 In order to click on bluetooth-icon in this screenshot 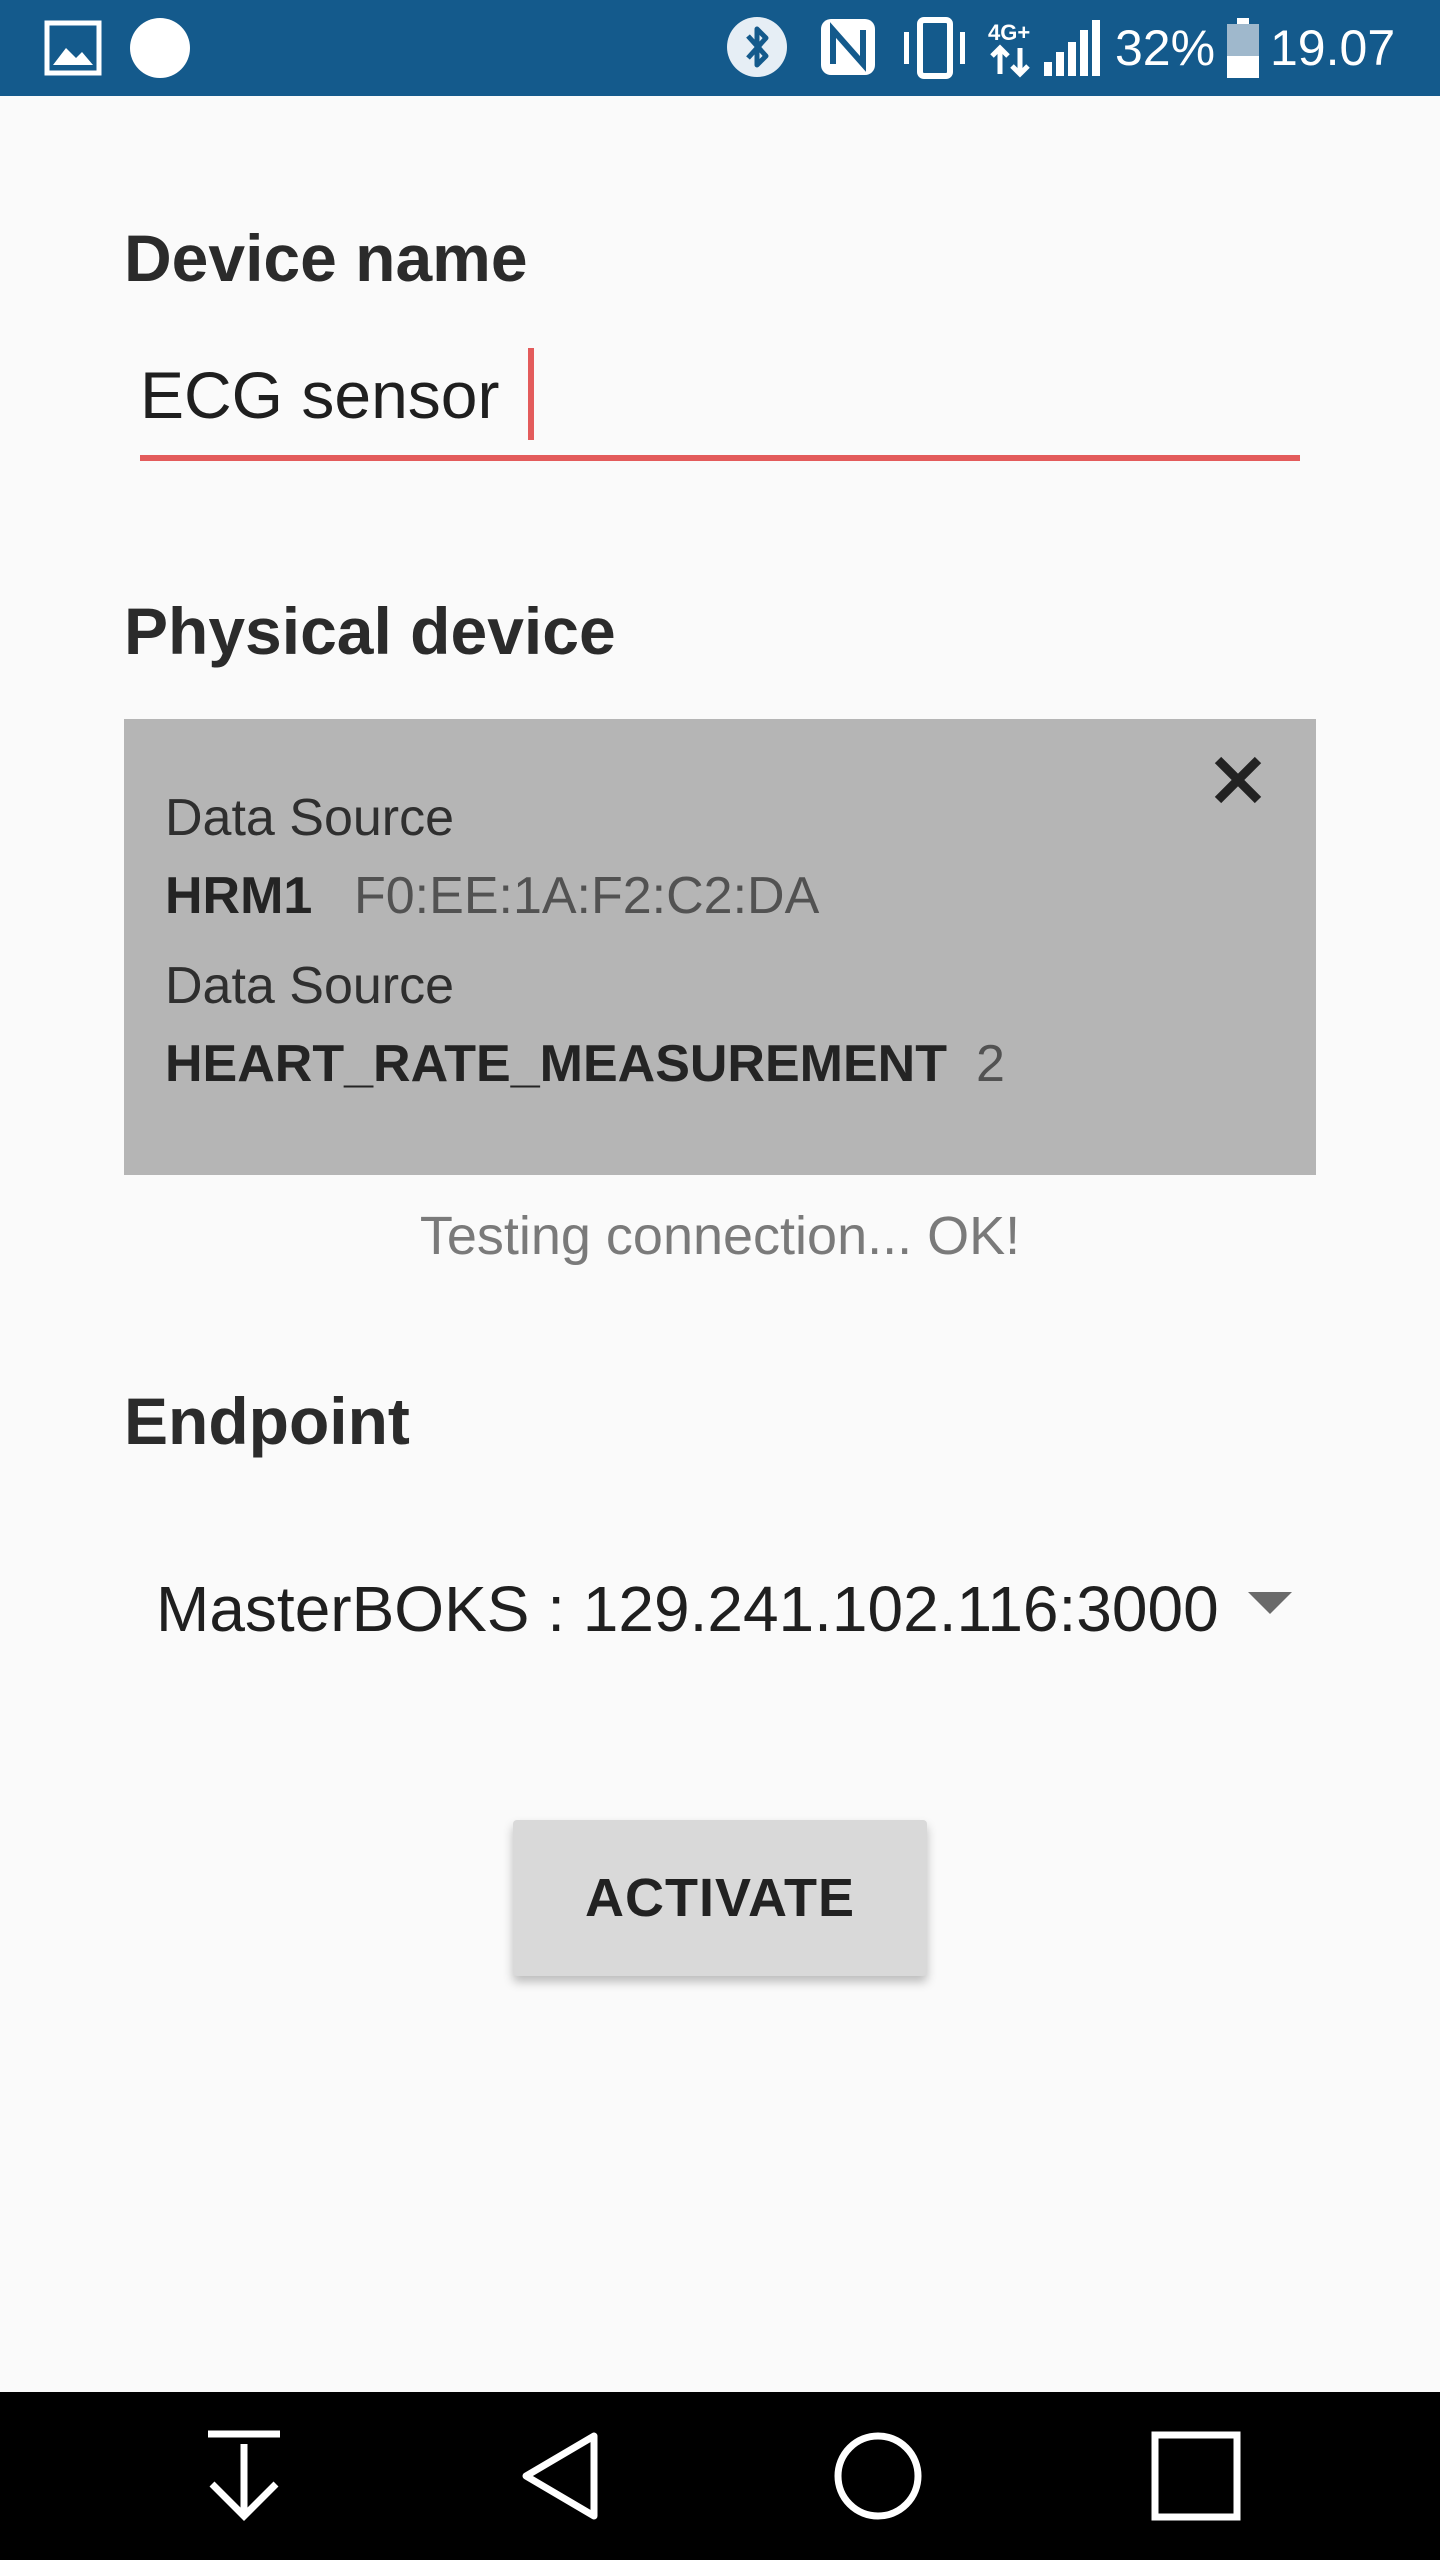, I will do `click(757, 47)`.